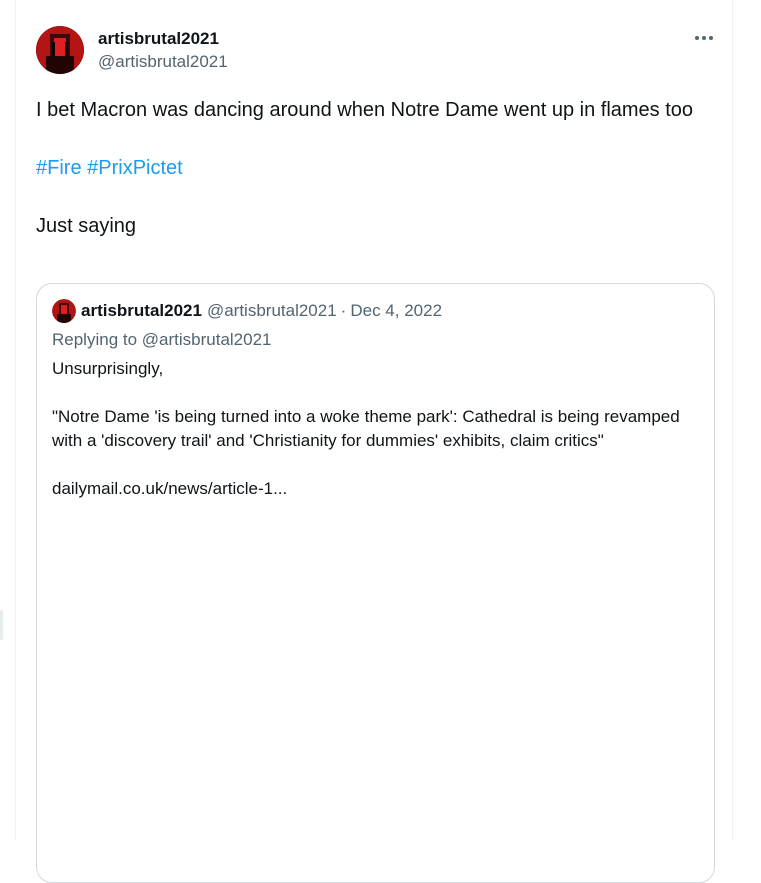 The width and height of the screenshot is (761, 883). I want to click on quoted-author-name: artisbrutal2021, so click(141, 310).